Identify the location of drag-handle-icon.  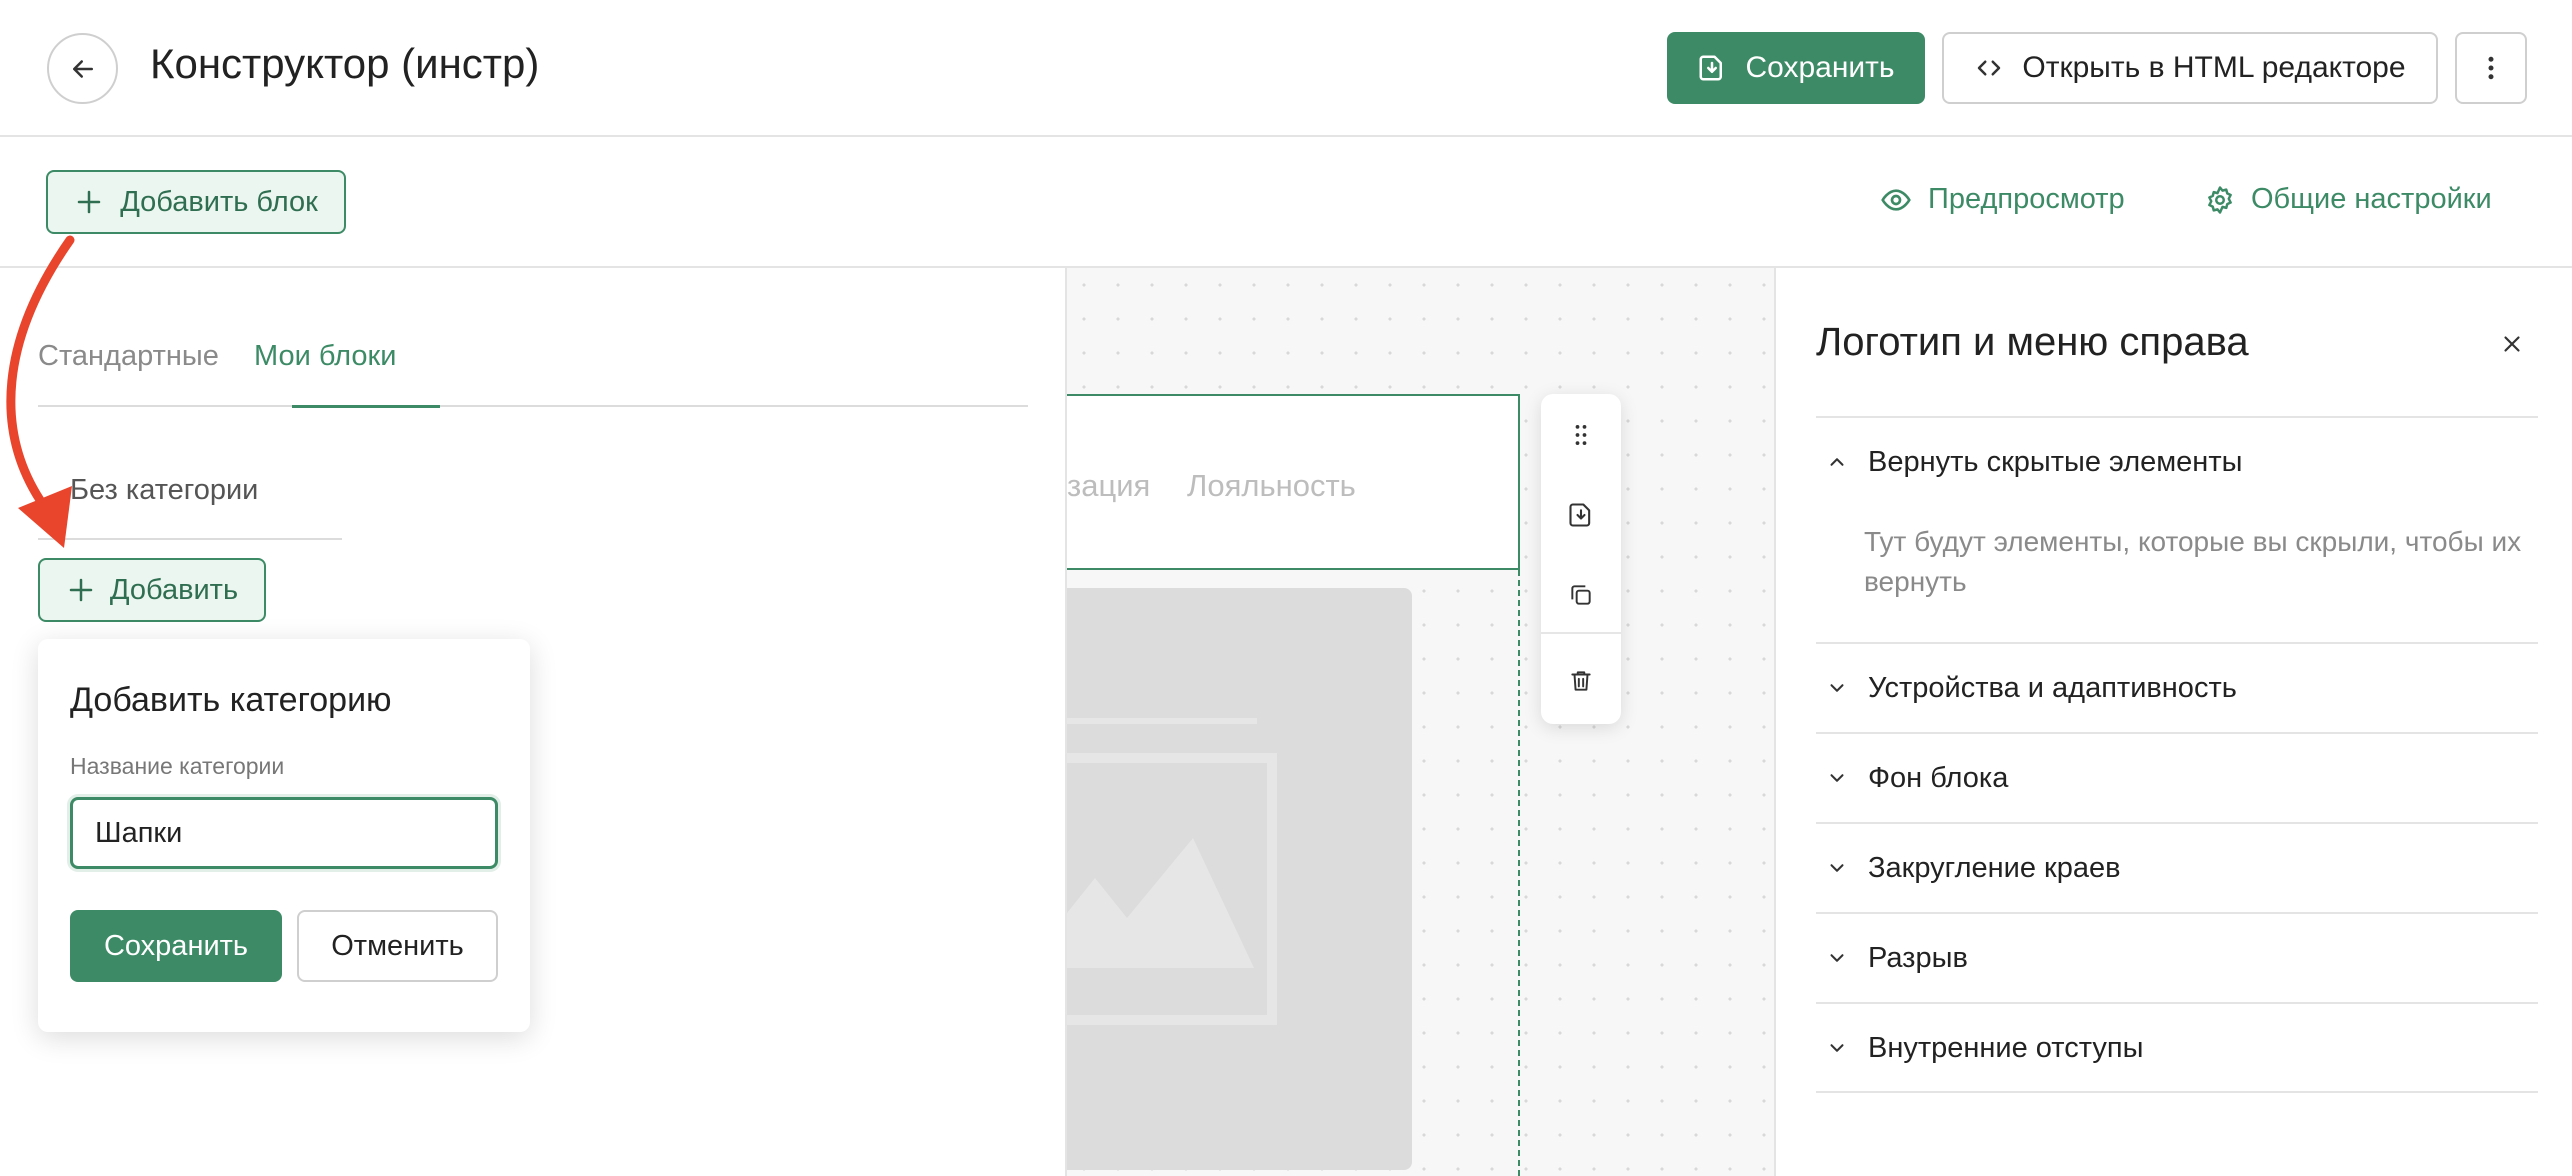
(1581, 435).